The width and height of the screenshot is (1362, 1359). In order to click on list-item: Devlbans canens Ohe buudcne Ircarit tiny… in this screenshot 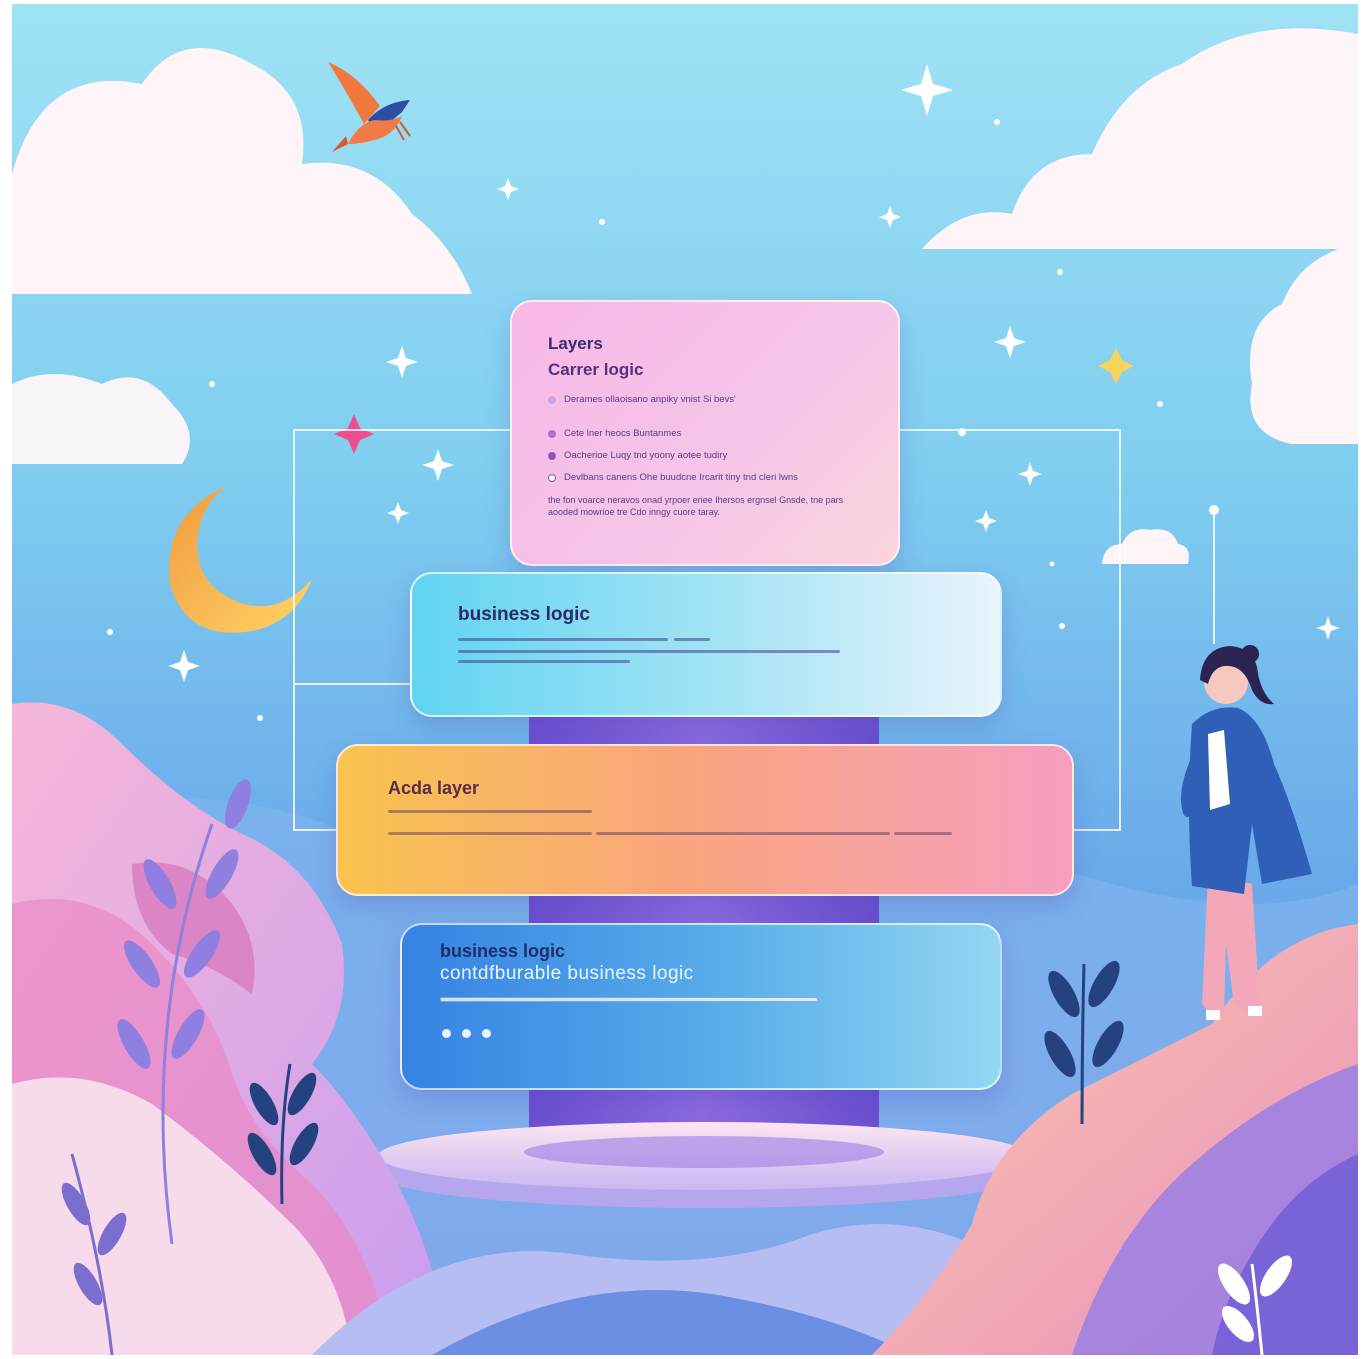, I will do `click(713, 478)`.